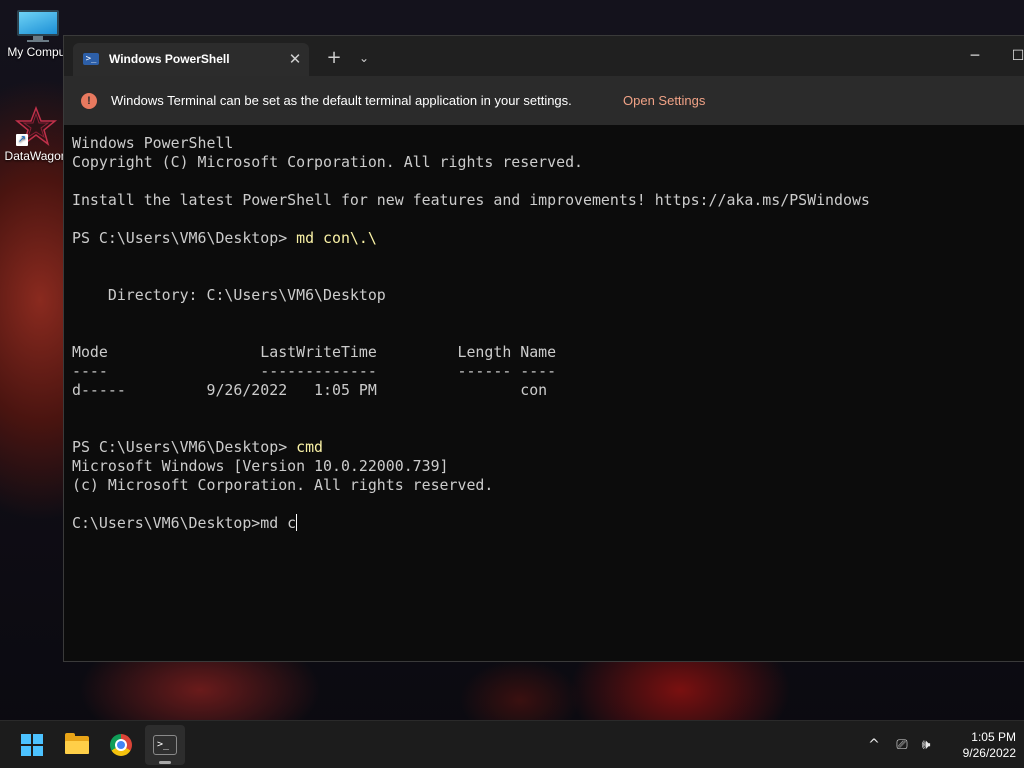  What do you see at coordinates (165, 762) in the screenshot?
I see `active-indicator` at bounding box center [165, 762].